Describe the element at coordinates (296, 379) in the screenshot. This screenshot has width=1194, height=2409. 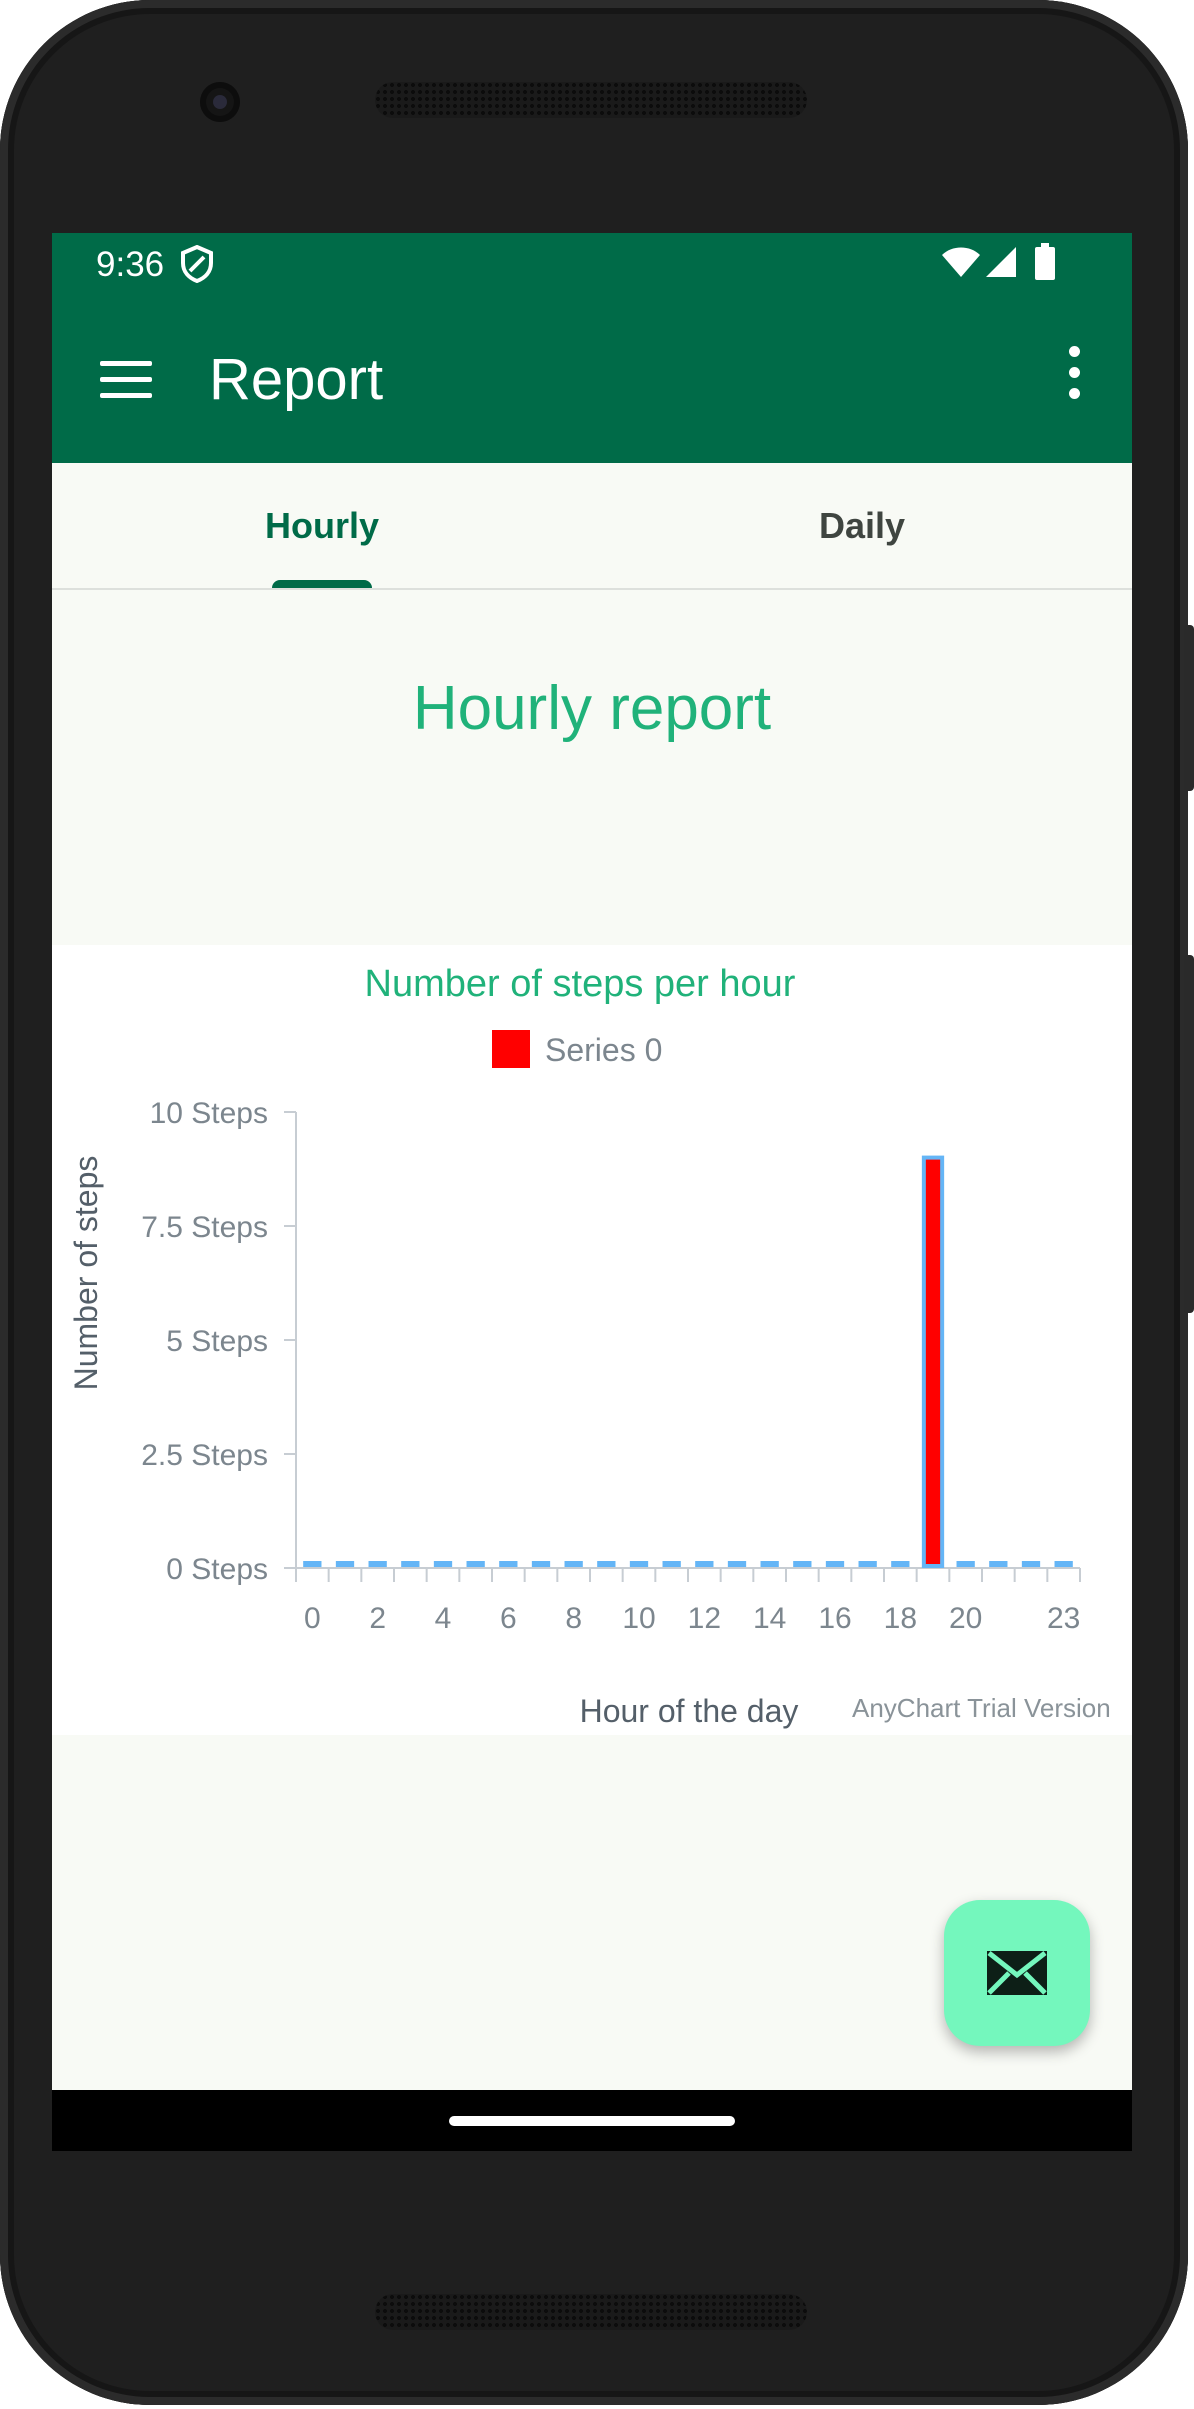
I see `app-title: Report` at that location.